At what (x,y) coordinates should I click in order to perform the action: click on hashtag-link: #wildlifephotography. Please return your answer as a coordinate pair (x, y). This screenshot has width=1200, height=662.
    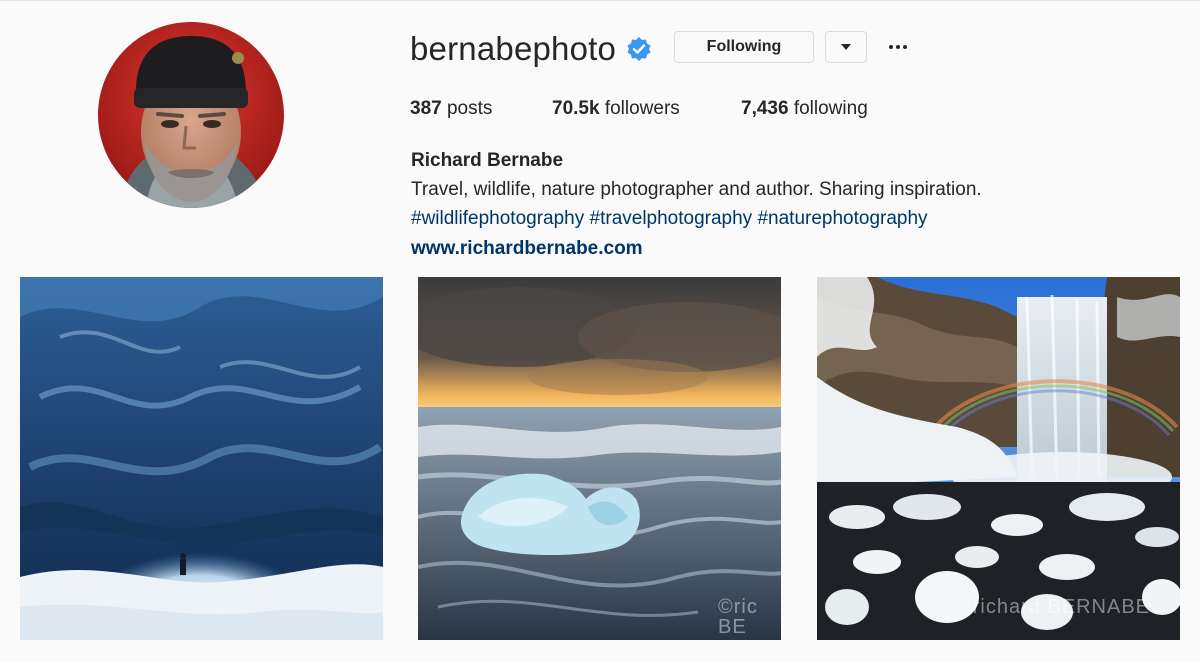
    Looking at the image, I should click on (497, 218).